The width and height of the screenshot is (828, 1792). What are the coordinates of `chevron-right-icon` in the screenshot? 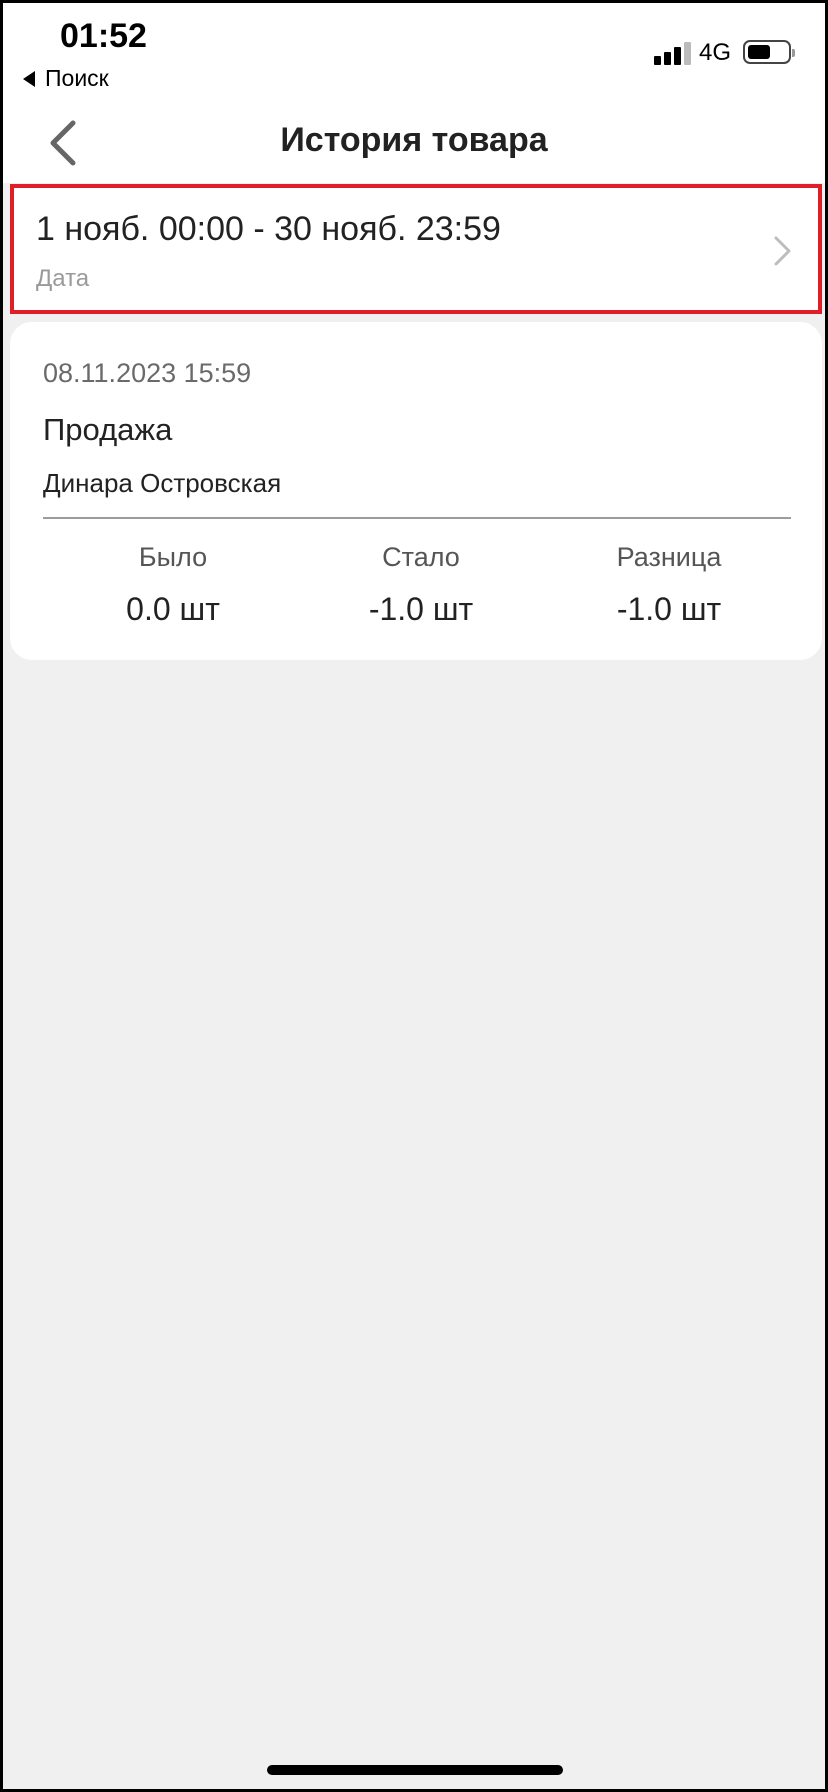 It's located at (782, 251).